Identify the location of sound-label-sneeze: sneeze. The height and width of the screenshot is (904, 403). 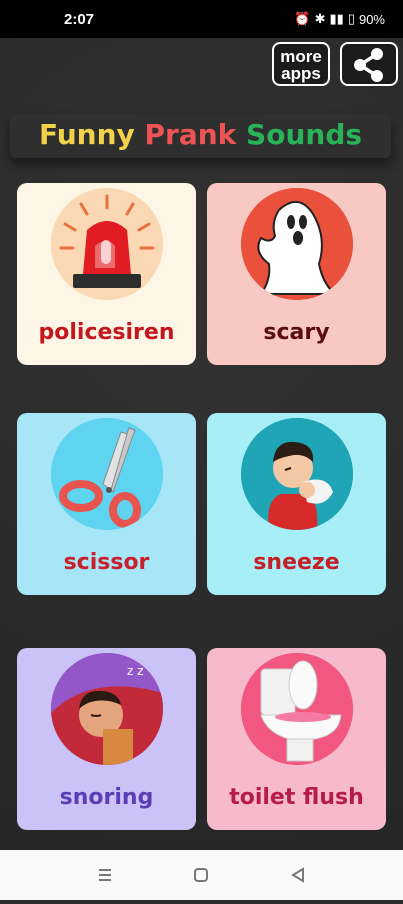
(296, 562).